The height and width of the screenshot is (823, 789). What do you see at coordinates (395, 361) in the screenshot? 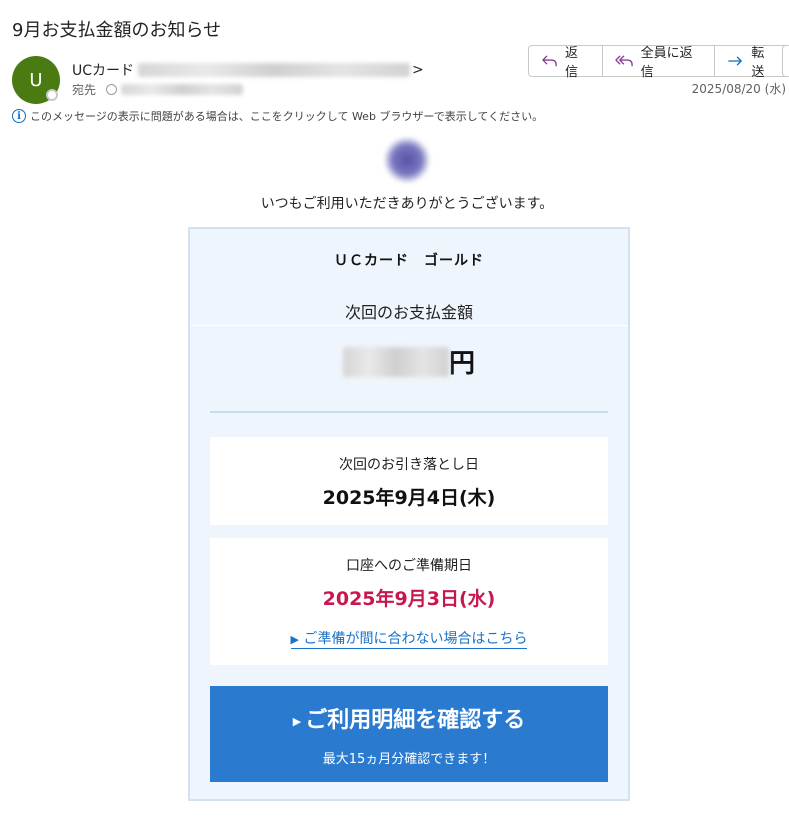
I see `amount-redacted` at bounding box center [395, 361].